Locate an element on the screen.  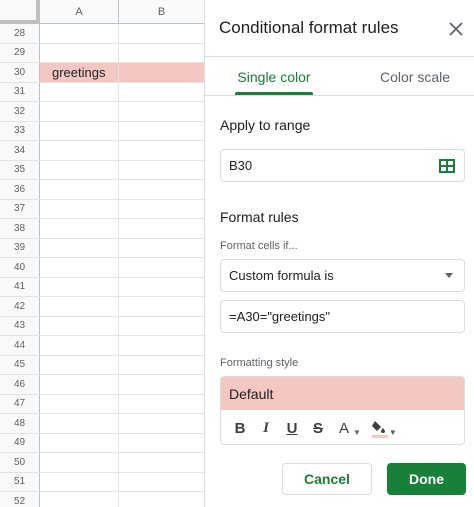
text-color-button: A is located at coordinates (344, 428).